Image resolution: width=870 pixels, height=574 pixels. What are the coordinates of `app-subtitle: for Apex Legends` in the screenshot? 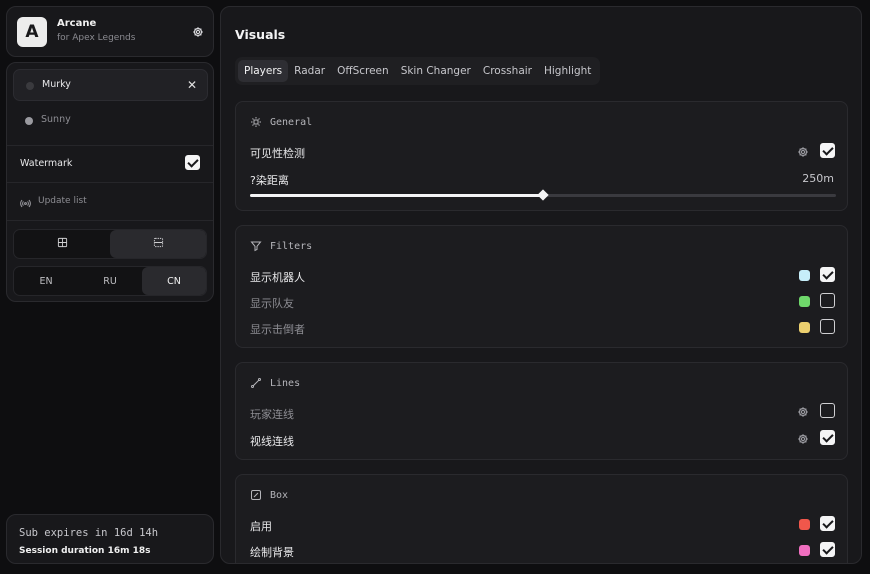 It's located at (96, 38).